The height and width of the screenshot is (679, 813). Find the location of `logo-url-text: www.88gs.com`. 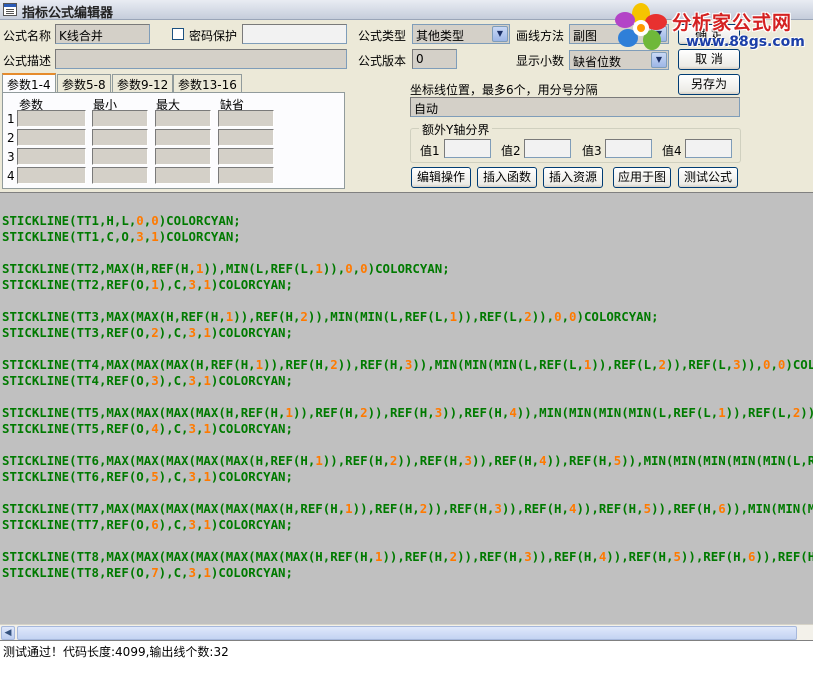

logo-url-text: www.88gs.com is located at coordinates (745, 42).